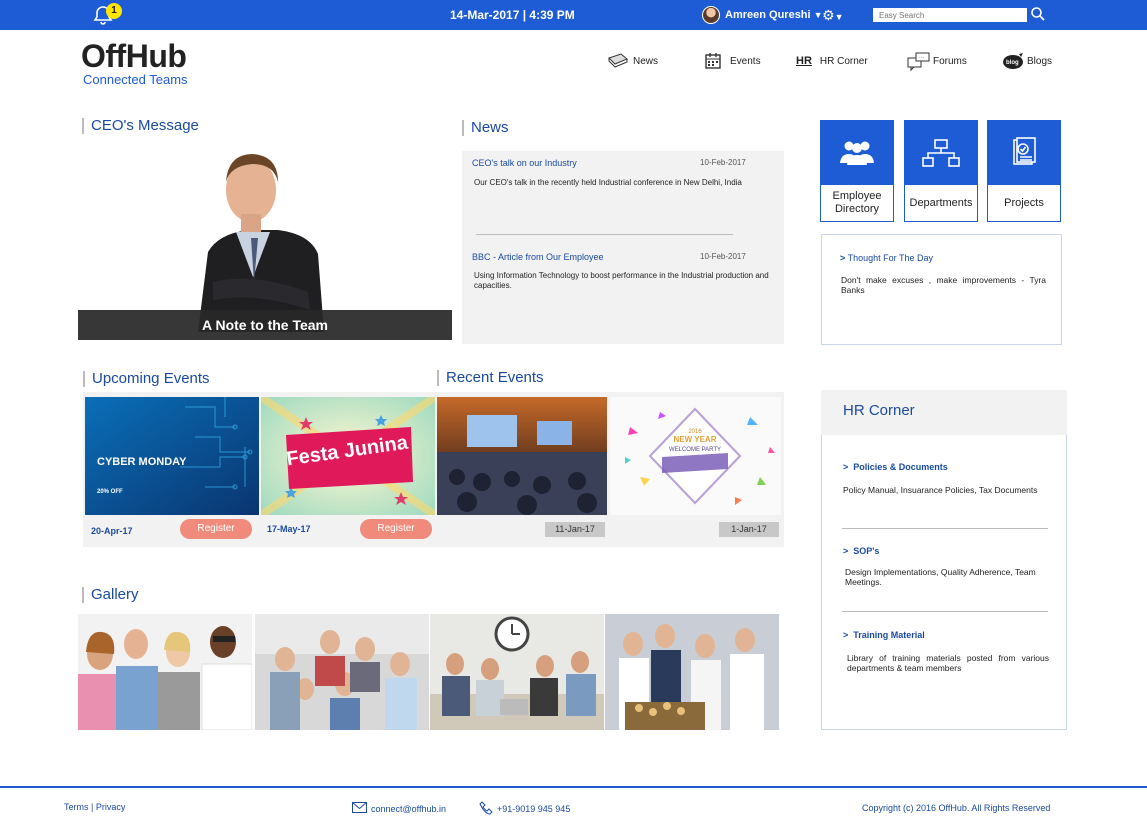 The width and height of the screenshot is (1147, 832). Describe the element at coordinates (359, 808) in the screenshot. I see `mail-icon` at that location.